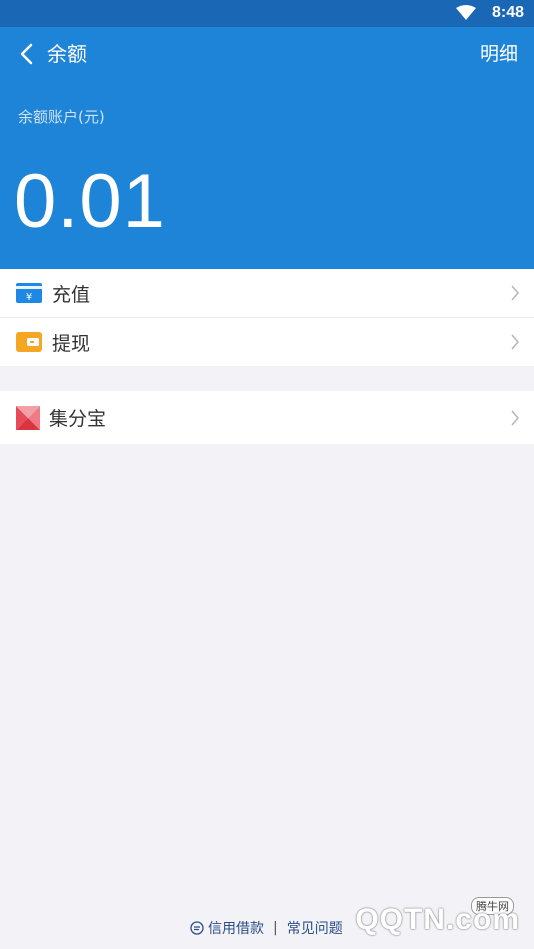 The image size is (534, 949). What do you see at coordinates (197, 928) in the screenshot?
I see `credit-icon` at bounding box center [197, 928].